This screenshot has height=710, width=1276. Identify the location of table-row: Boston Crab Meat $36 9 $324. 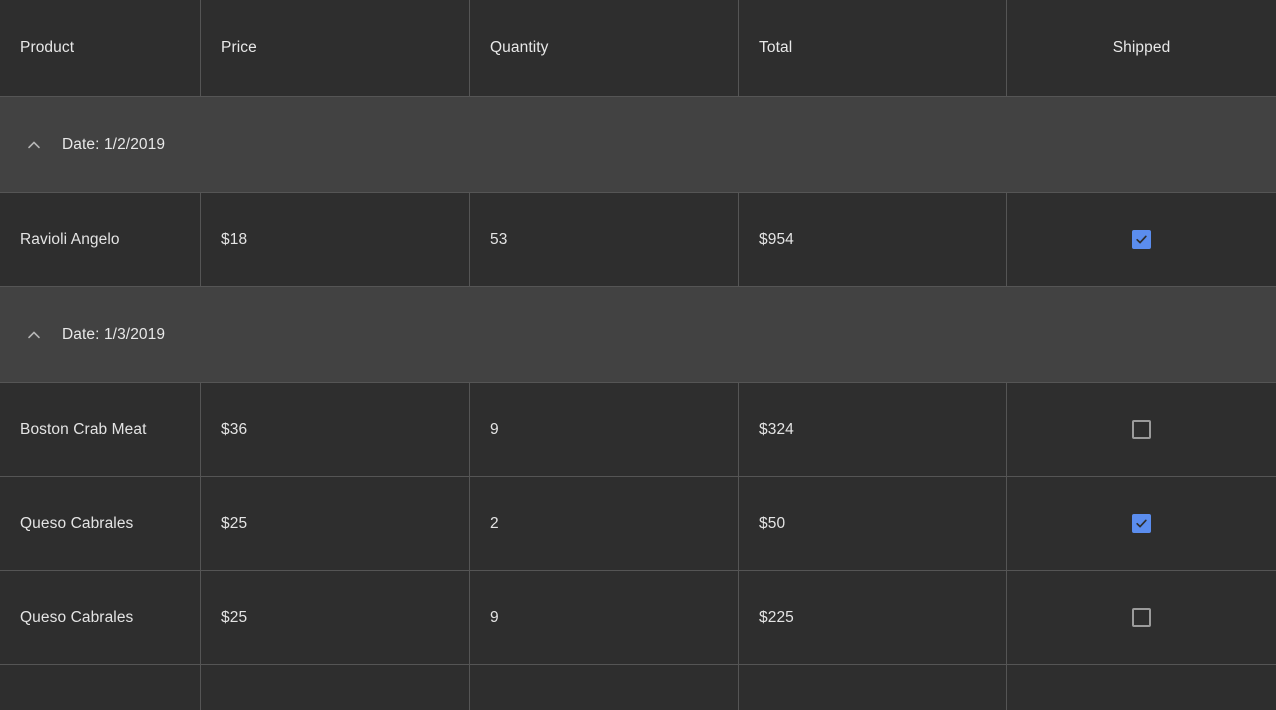
(638, 430).